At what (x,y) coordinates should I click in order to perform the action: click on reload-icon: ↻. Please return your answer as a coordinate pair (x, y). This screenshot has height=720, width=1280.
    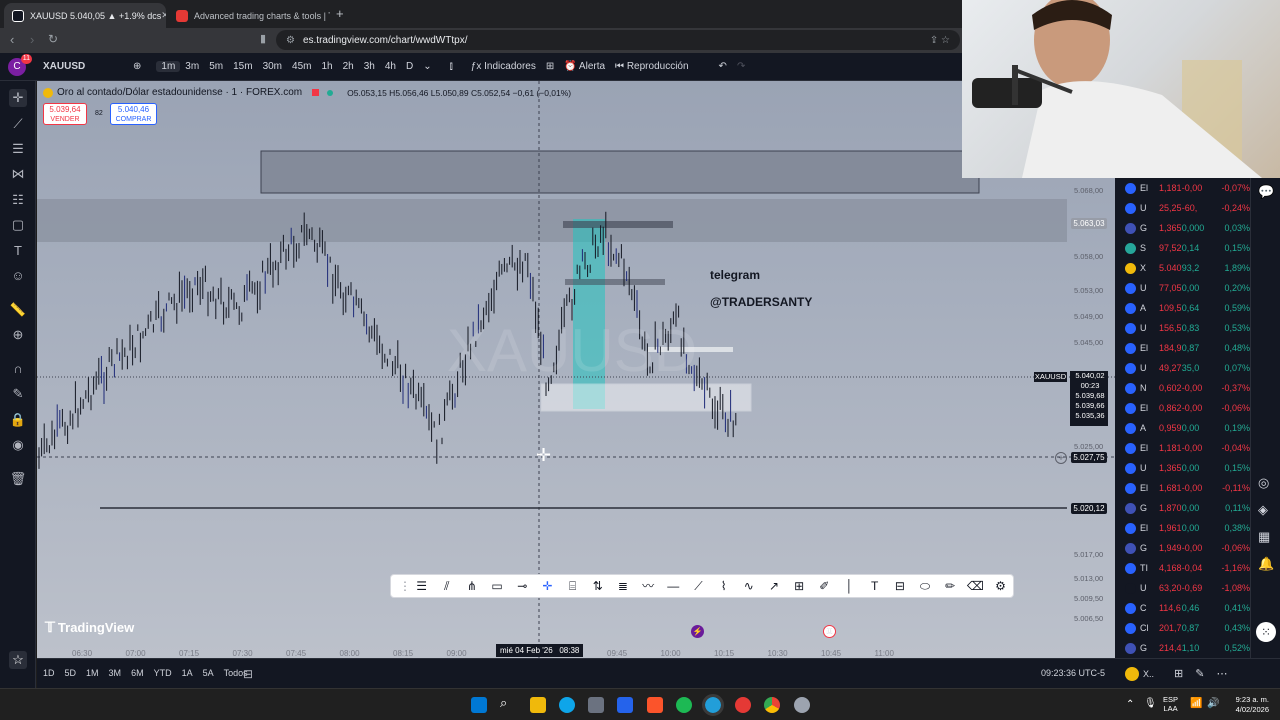
    Looking at the image, I should click on (53, 39).